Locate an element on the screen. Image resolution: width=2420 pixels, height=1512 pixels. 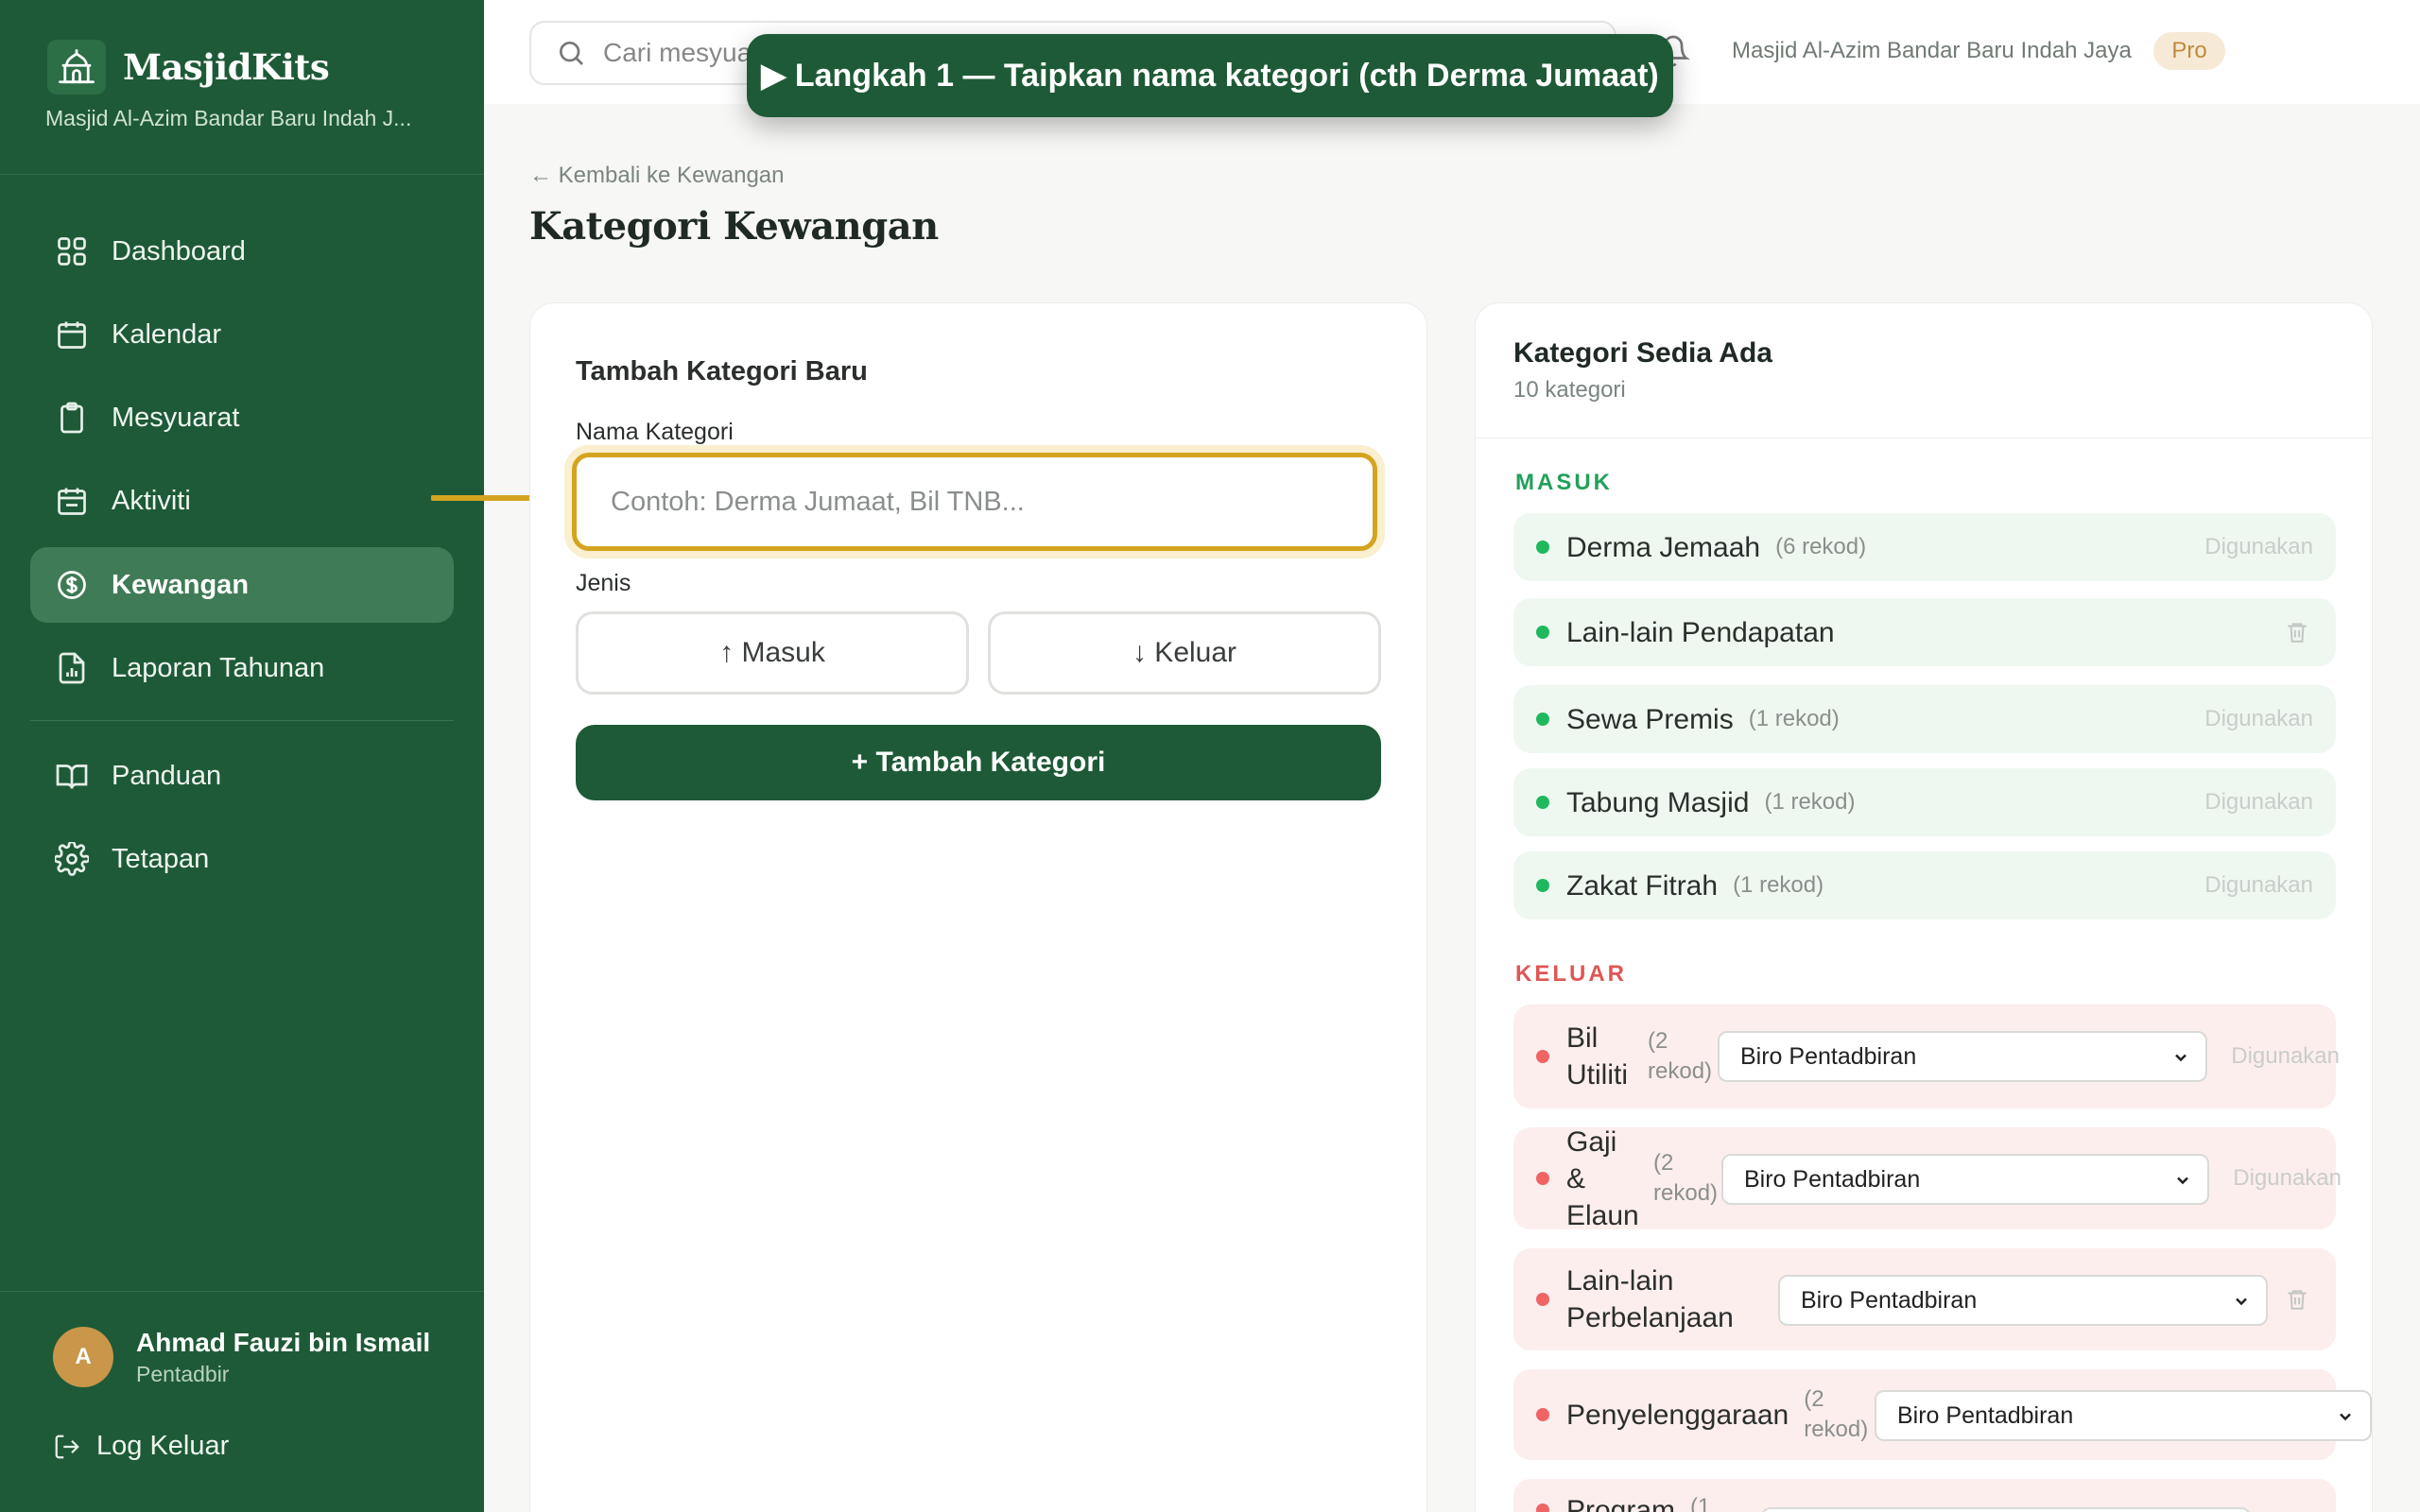
nav-label: Laporan Tahunan is located at coordinates (218, 667).